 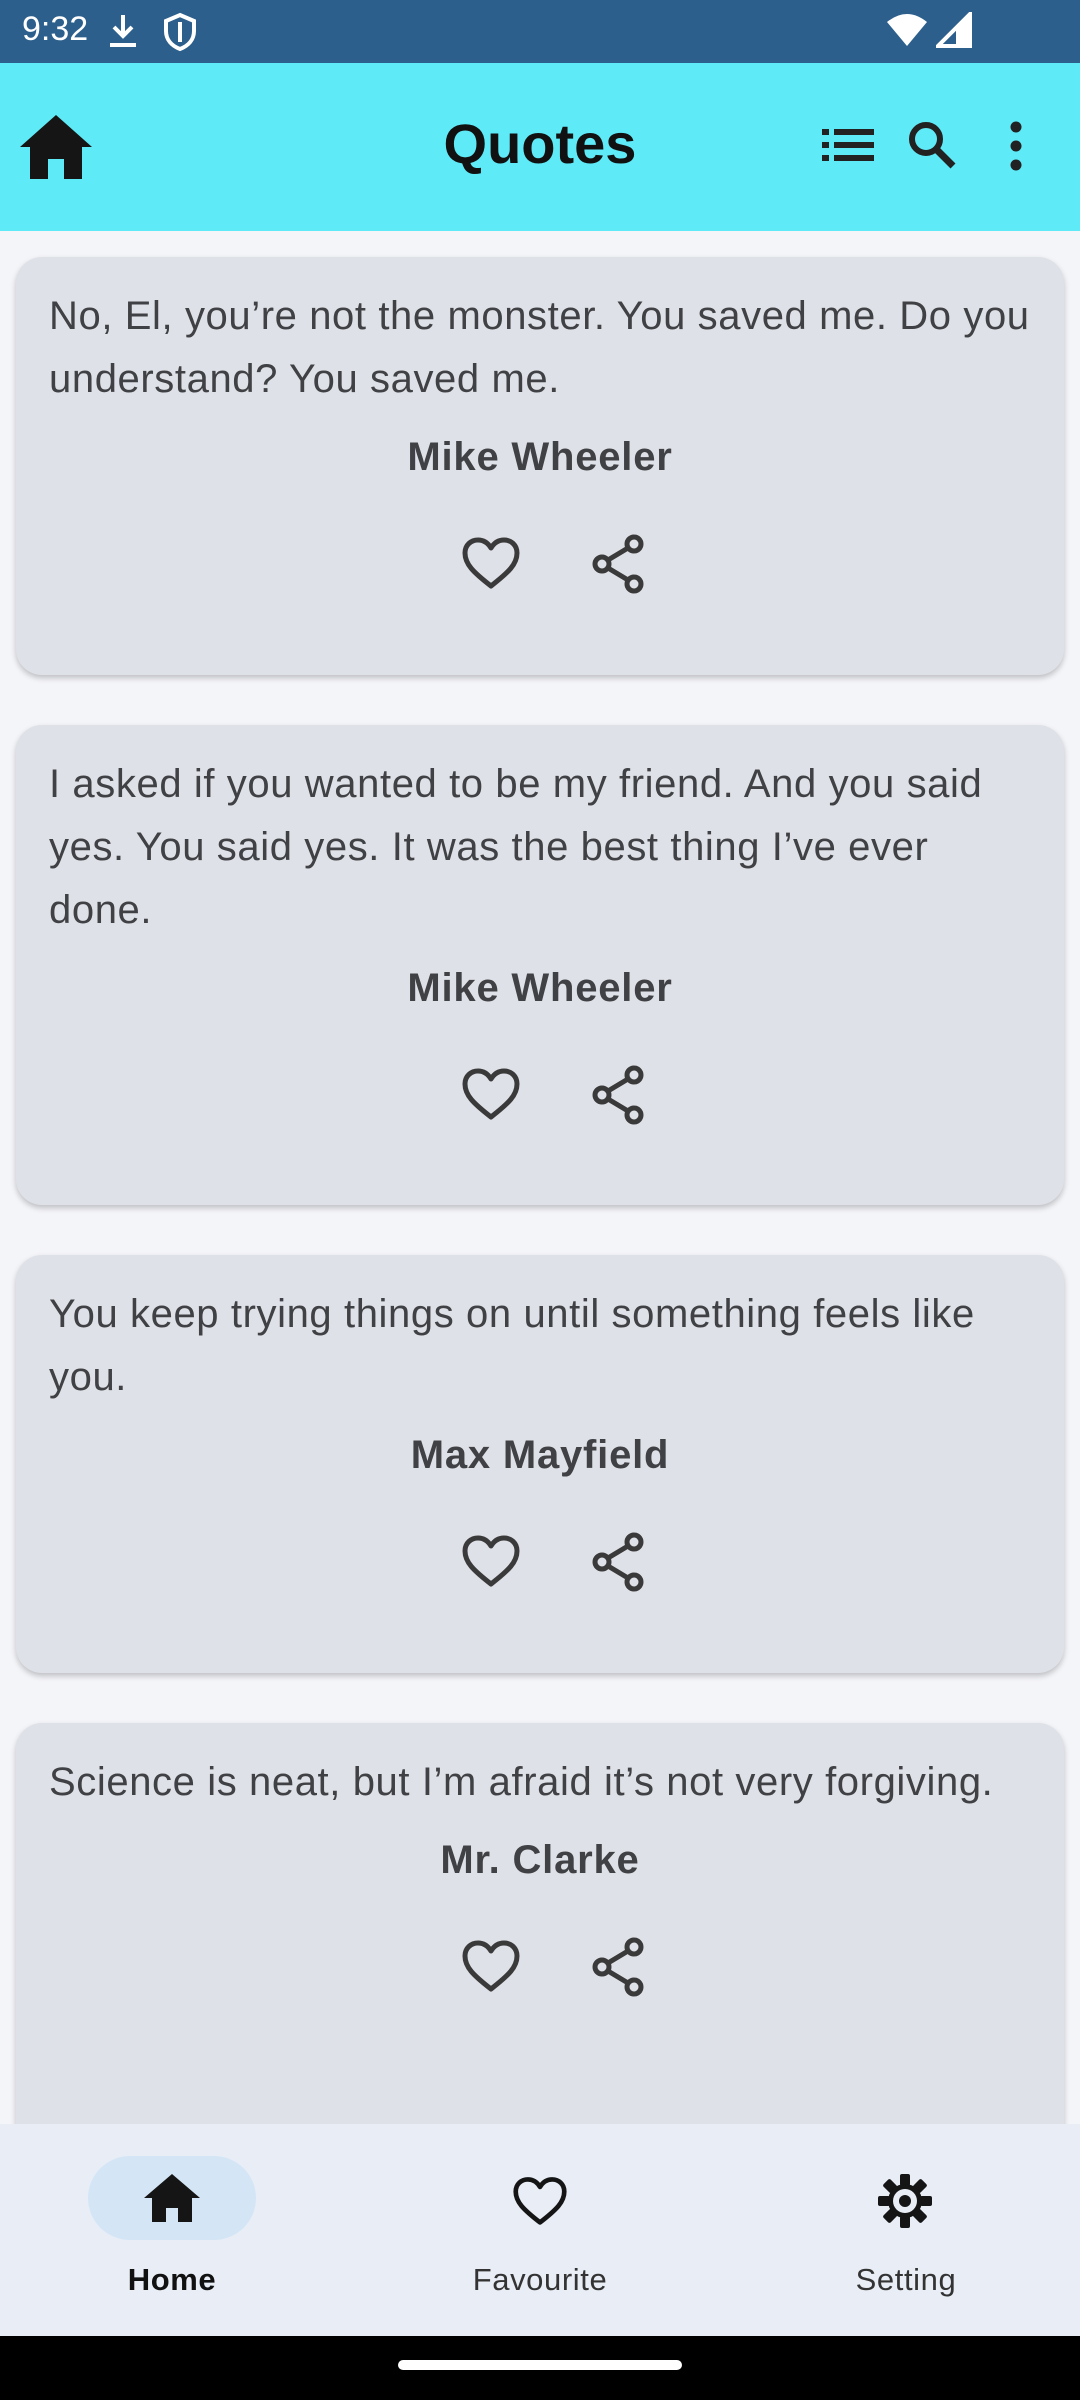 I want to click on bottom-nav: Home Favourite Setting, so click(x=540, y=2230).